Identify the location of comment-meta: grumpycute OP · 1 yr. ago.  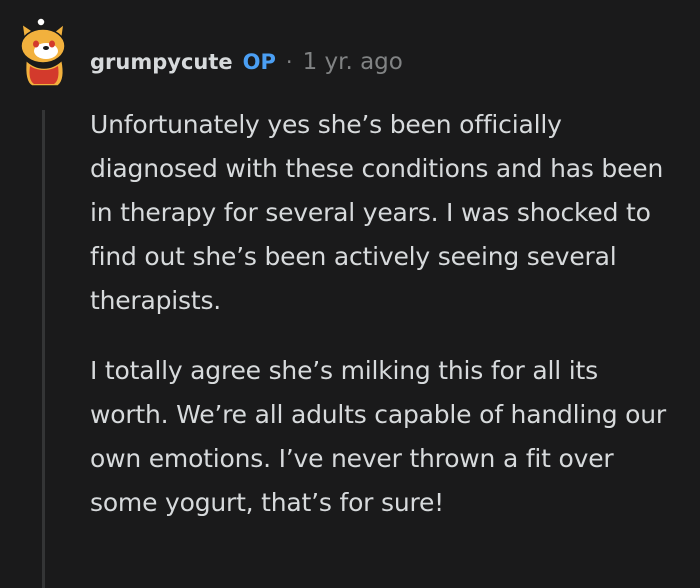
(246, 62).